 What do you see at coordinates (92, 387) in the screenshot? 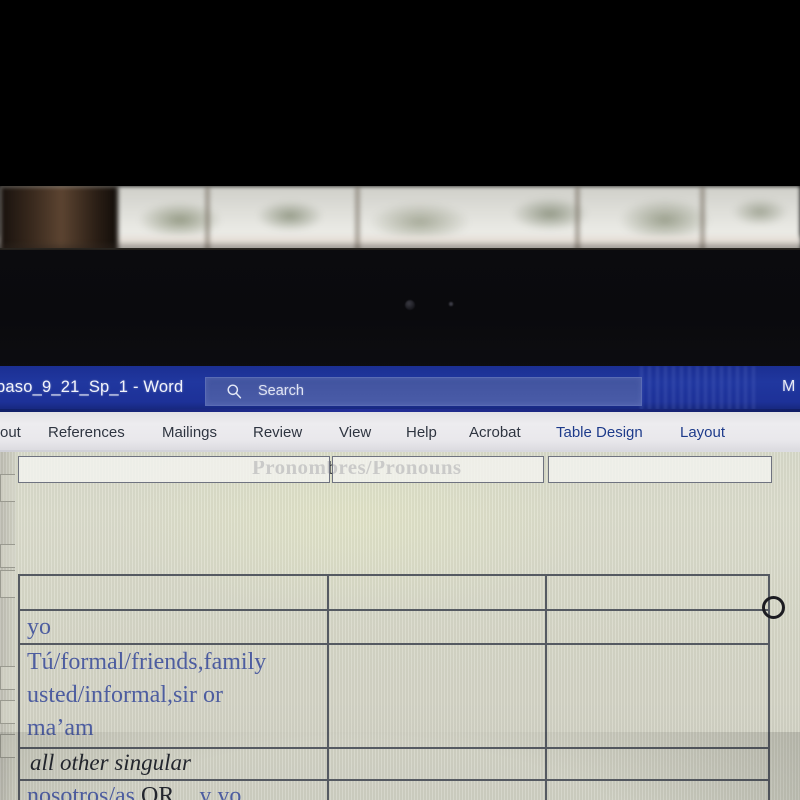
I see `document-title: paso_9_21_Sp_1 - Word` at bounding box center [92, 387].